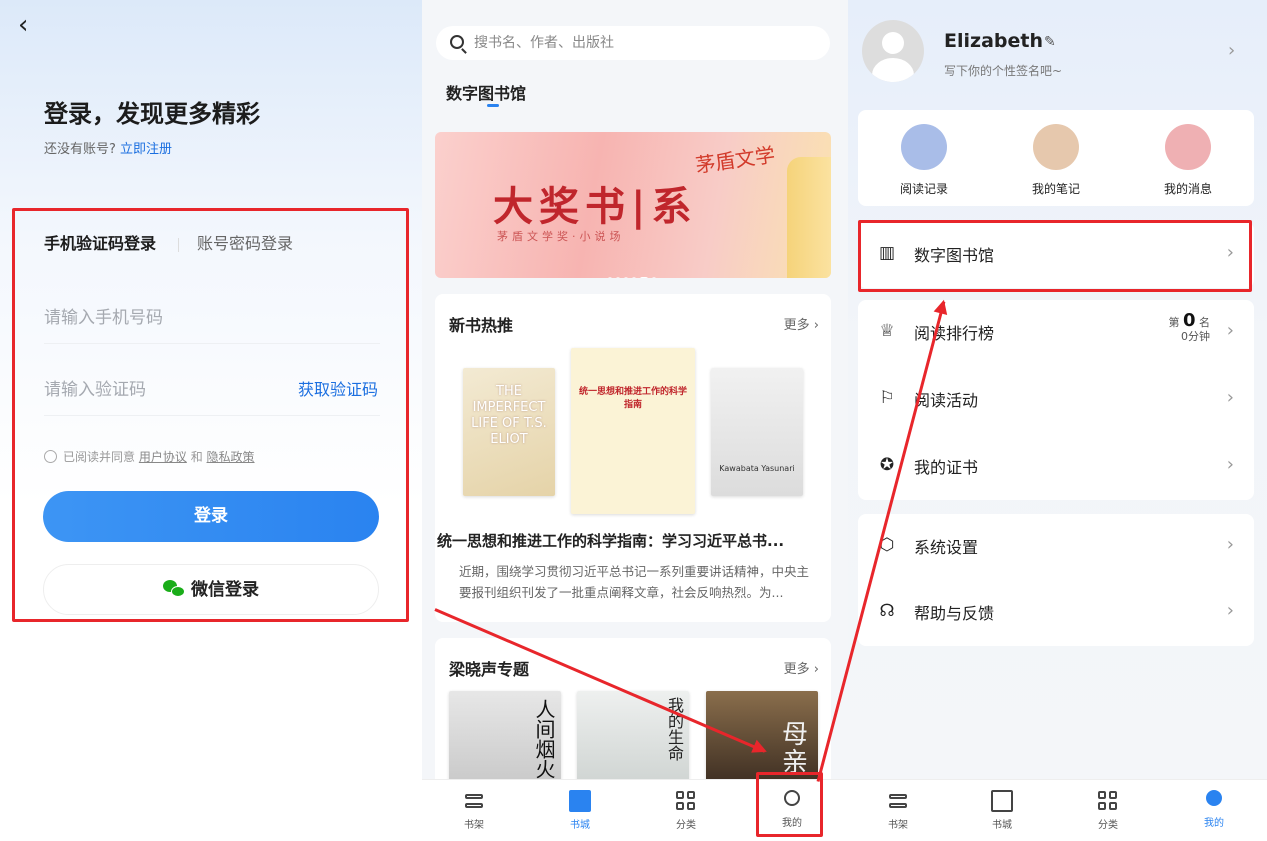 The image size is (1267, 841). Describe the element at coordinates (801, 667) in the screenshot. I see `special-more: 更多 ›` at that location.